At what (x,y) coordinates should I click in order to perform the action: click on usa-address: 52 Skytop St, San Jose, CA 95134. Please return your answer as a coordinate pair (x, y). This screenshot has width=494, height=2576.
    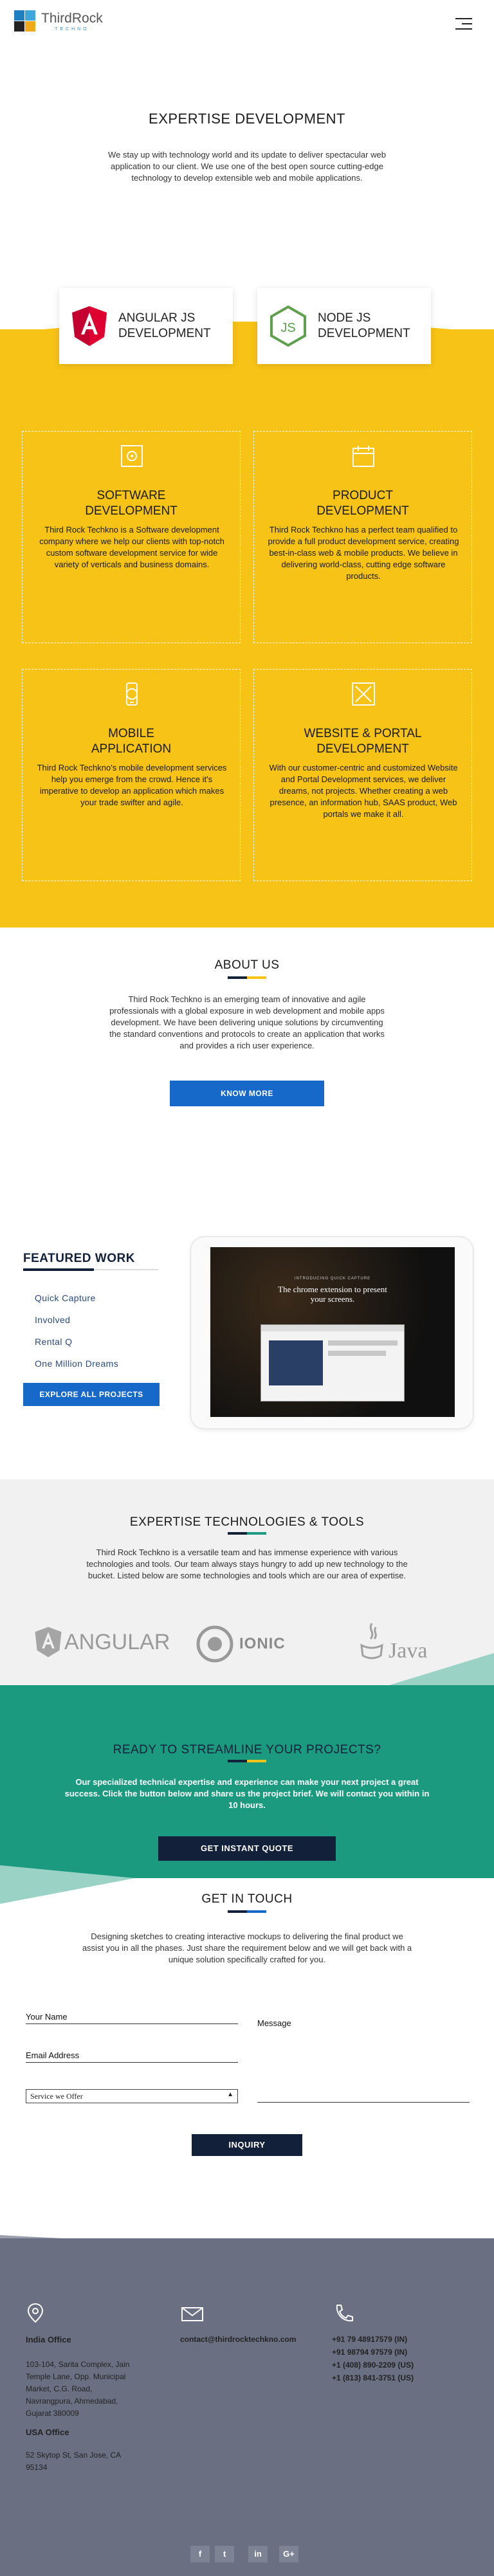
    Looking at the image, I should click on (74, 2461).